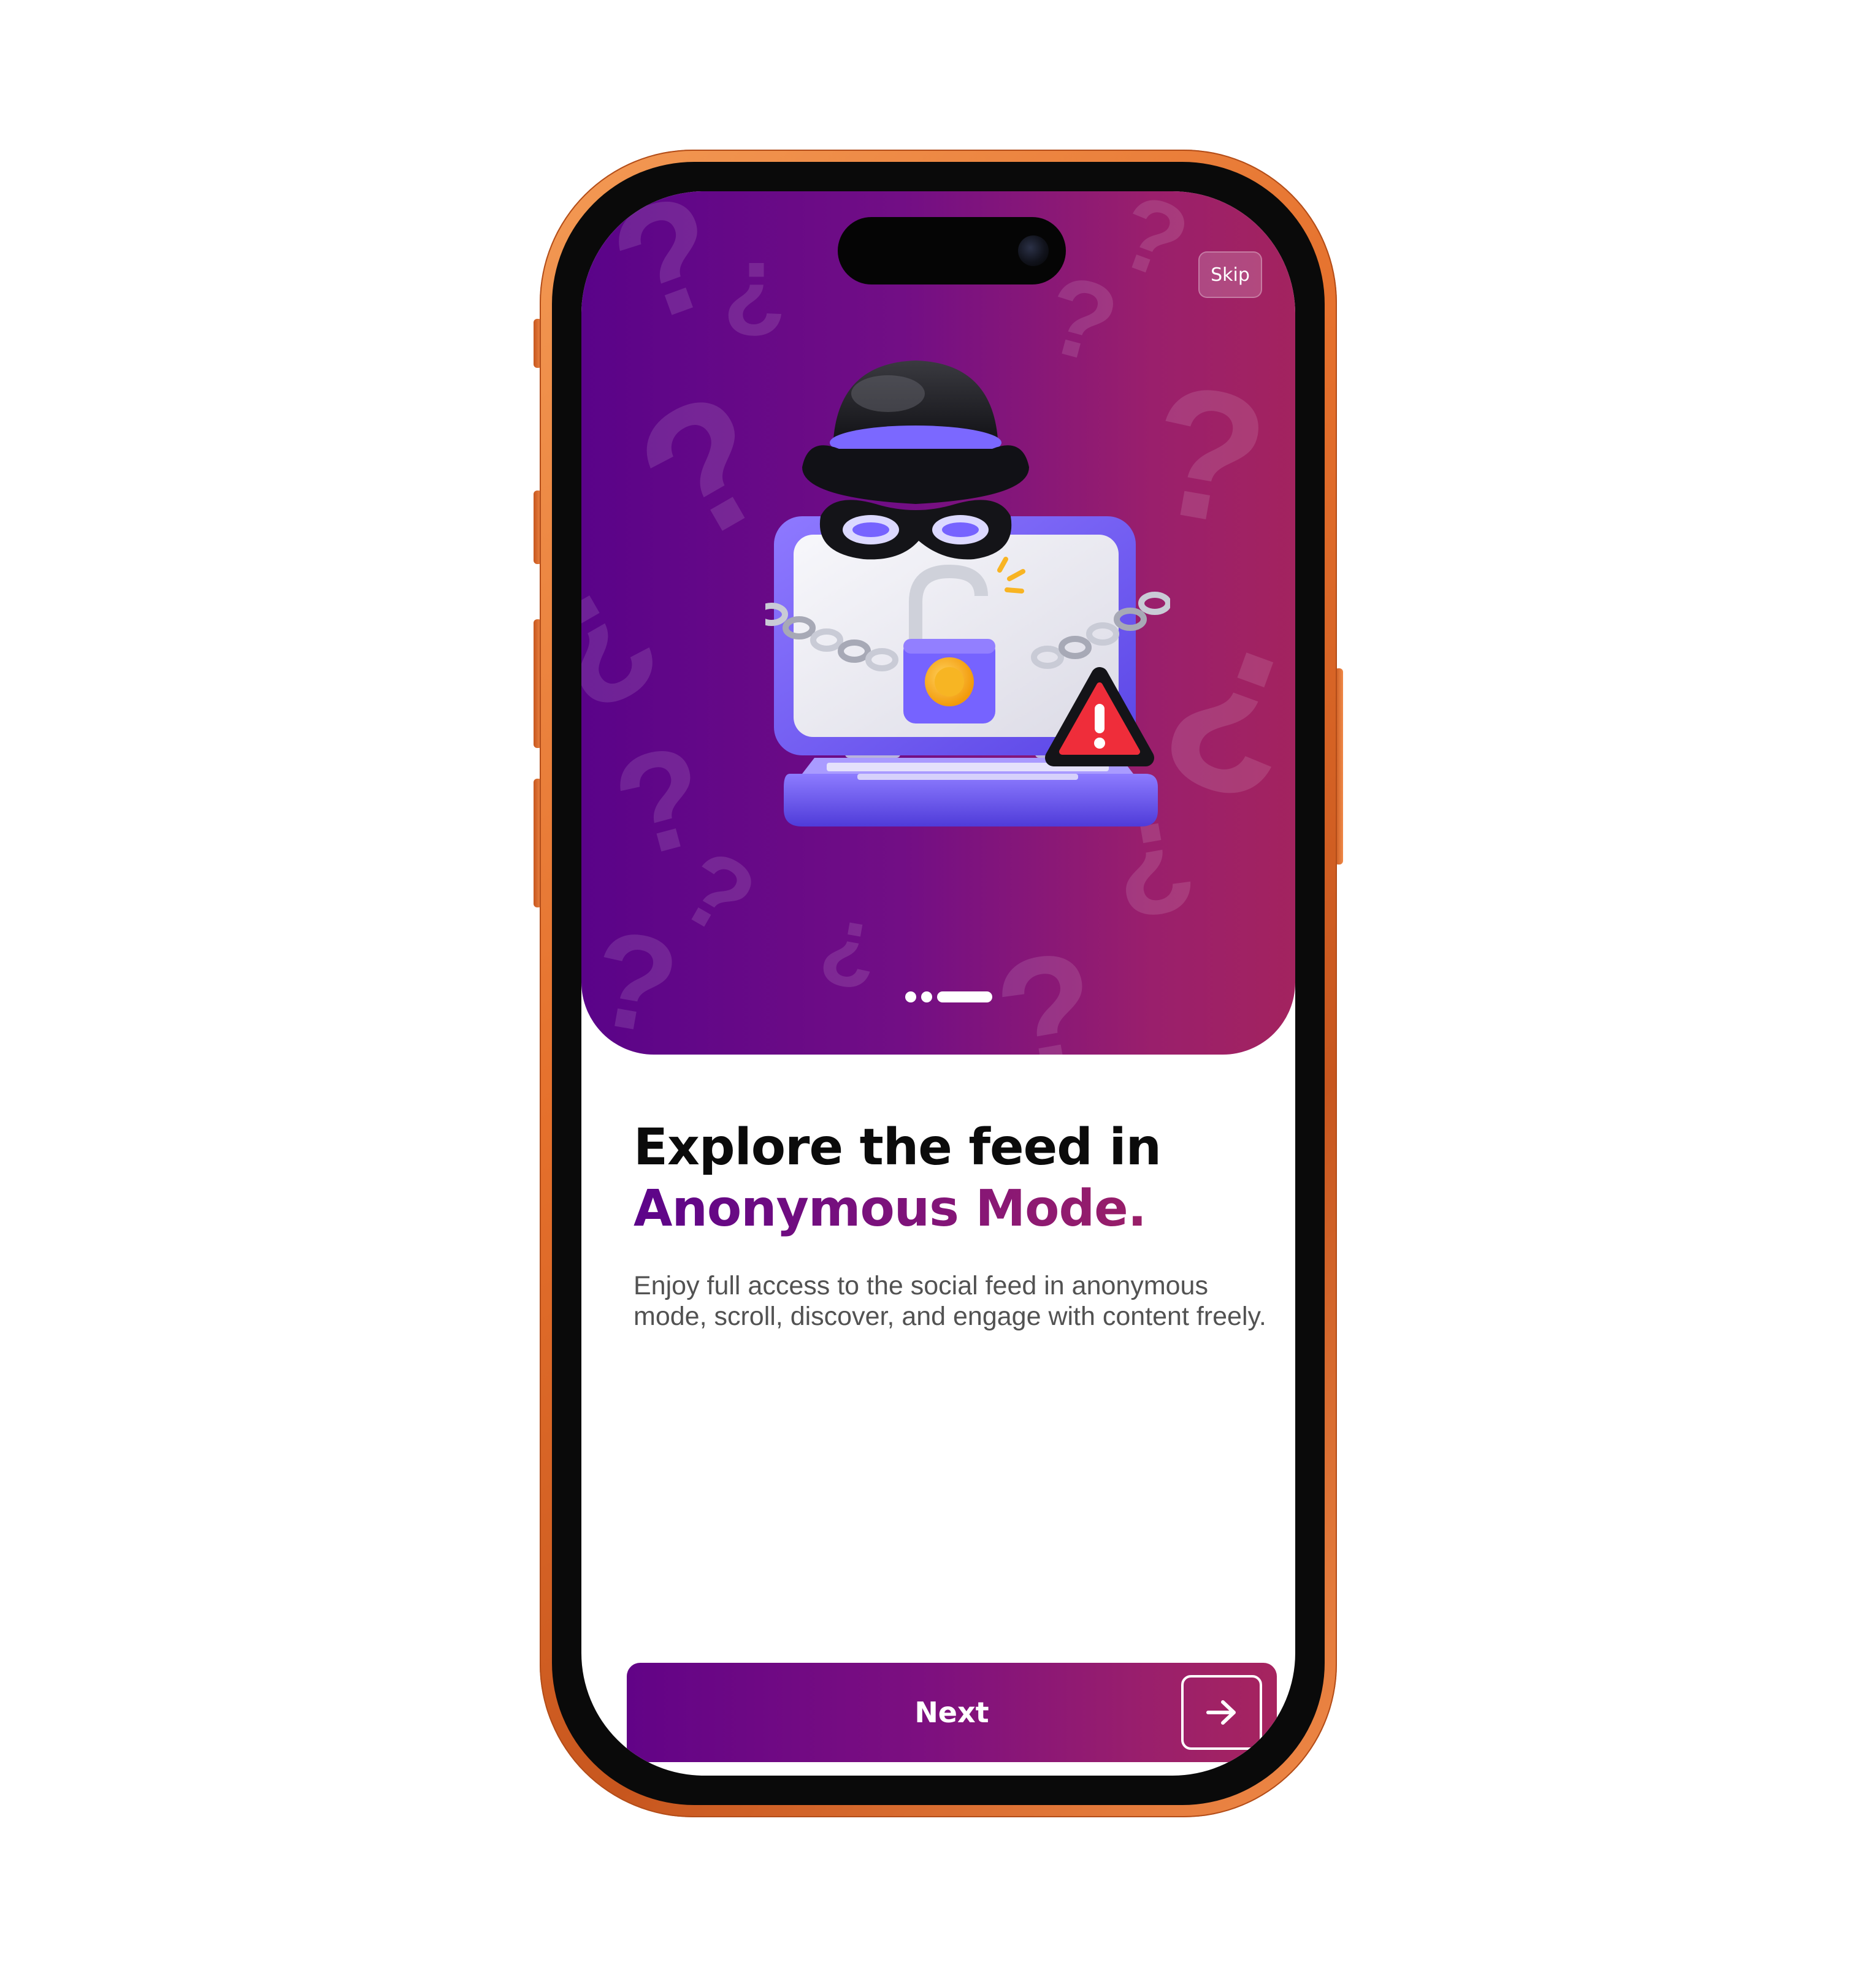 The height and width of the screenshot is (1962, 1876). Describe the element at coordinates (1230, 274) in the screenshot. I see `skip-button: Skip` at that location.